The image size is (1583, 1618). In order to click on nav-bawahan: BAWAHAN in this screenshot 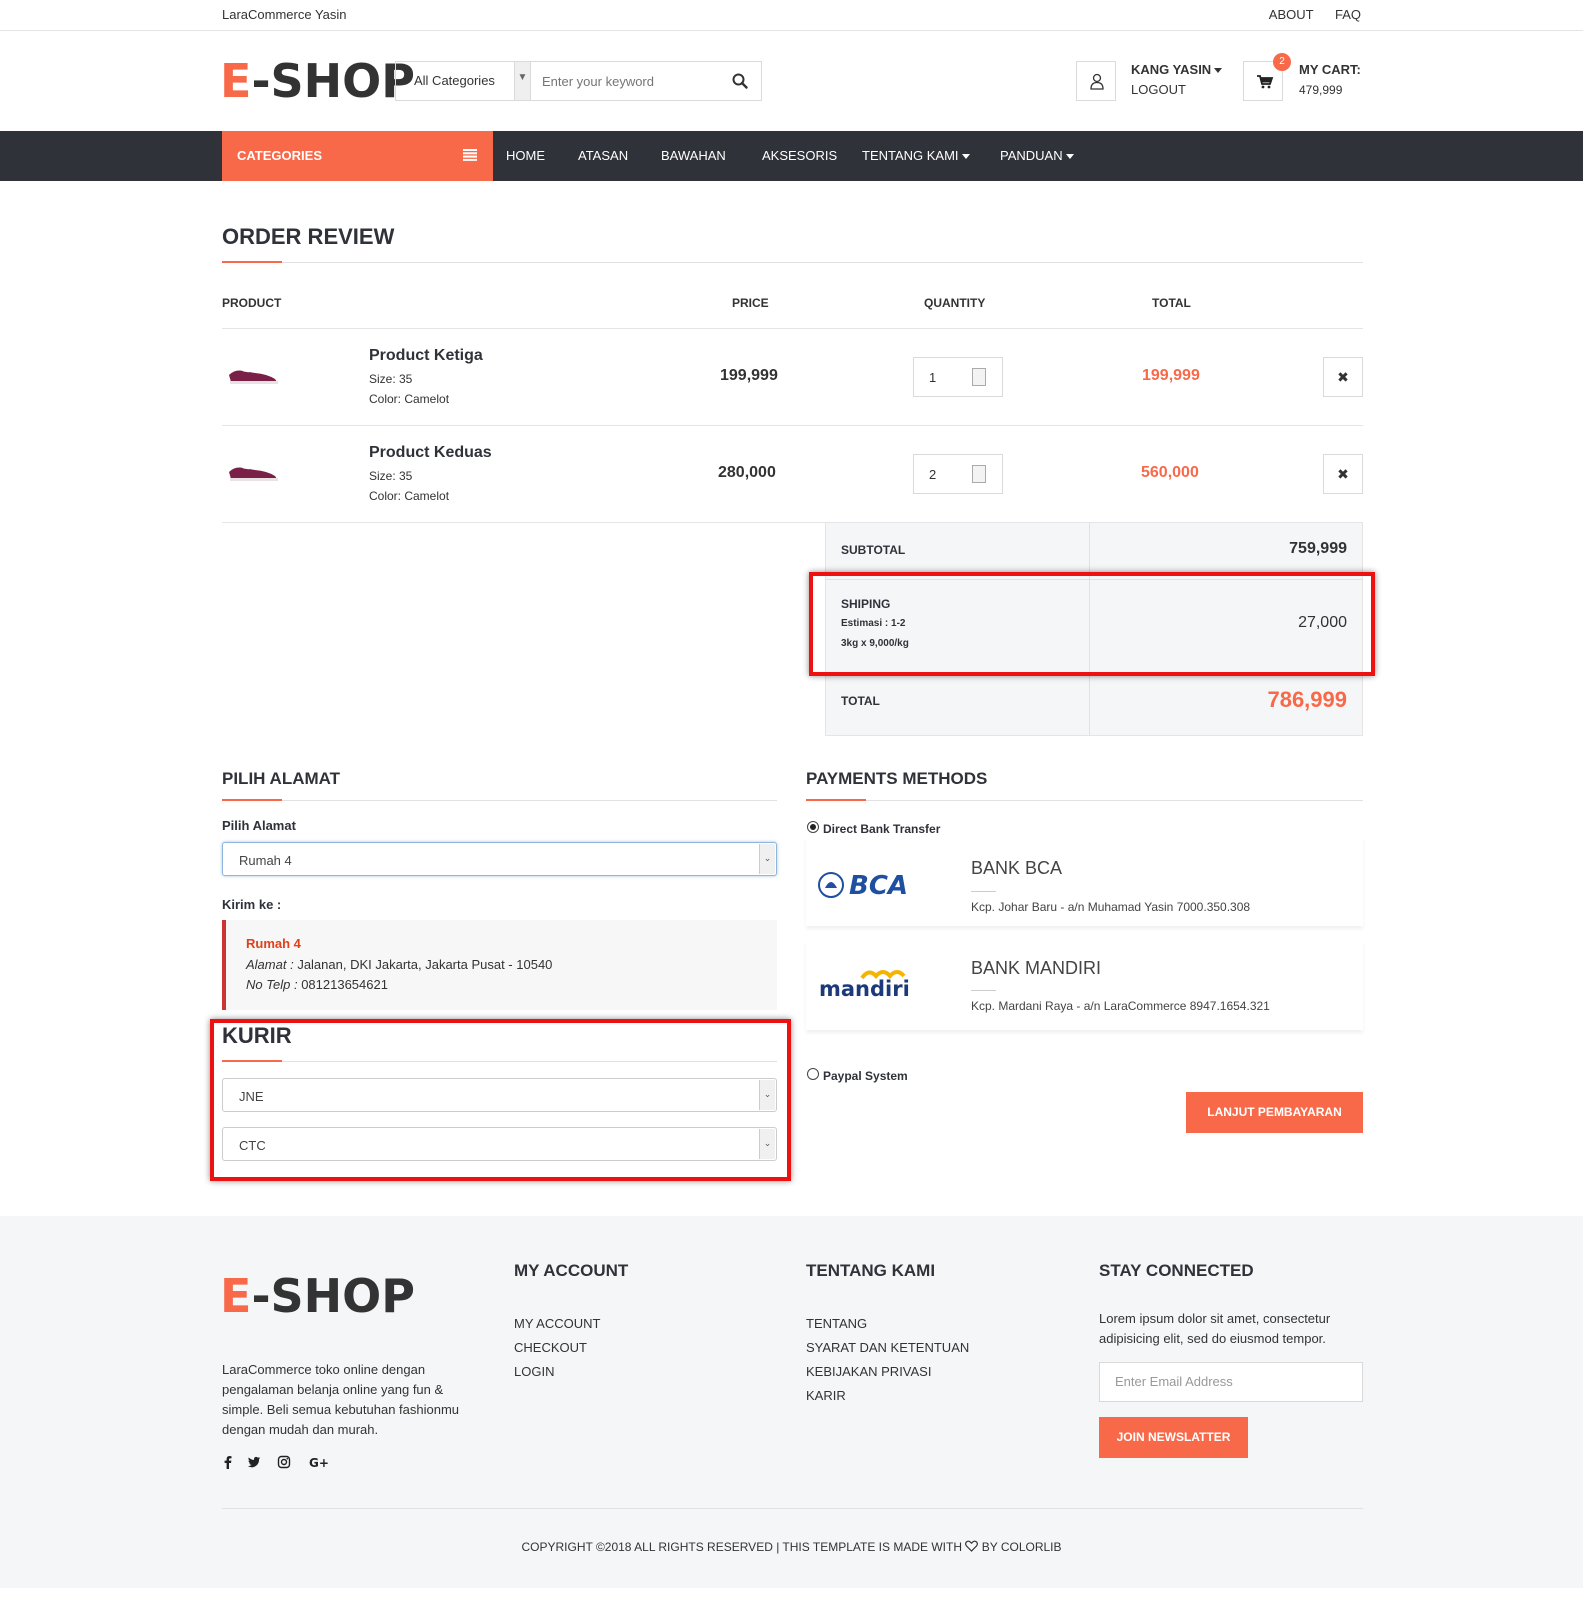, I will do `click(693, 155)`.